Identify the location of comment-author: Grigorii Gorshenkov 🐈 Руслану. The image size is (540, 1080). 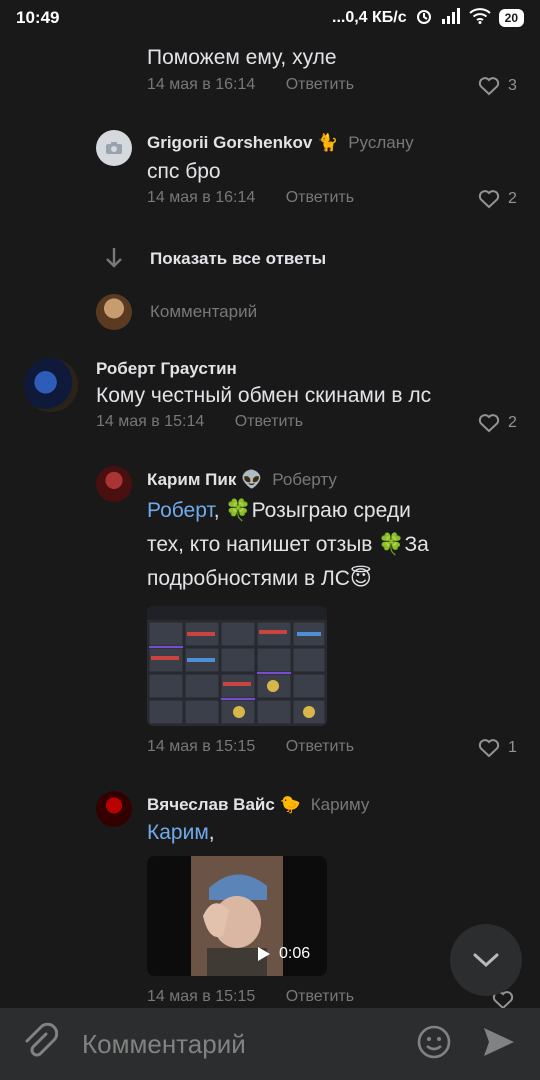
(280, 143).